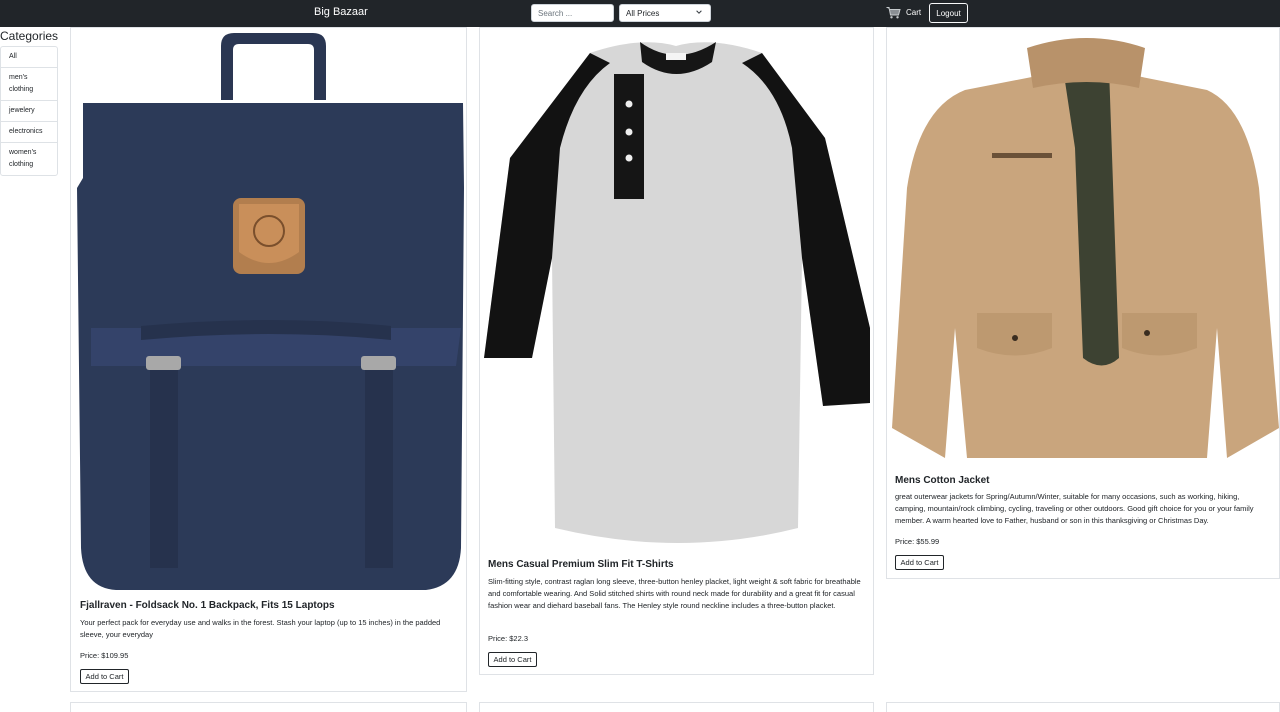  Describe the element at coordinates (581, 564) in the screenshot. I see `product-title: Mens Casual Premium Slim Fit T-Shirts` at that location.